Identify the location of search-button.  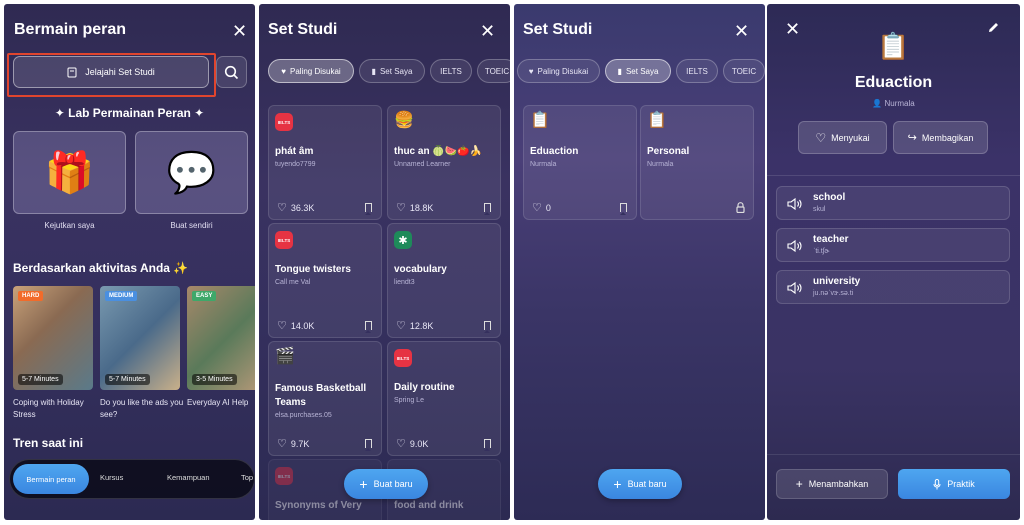
(231, 72).